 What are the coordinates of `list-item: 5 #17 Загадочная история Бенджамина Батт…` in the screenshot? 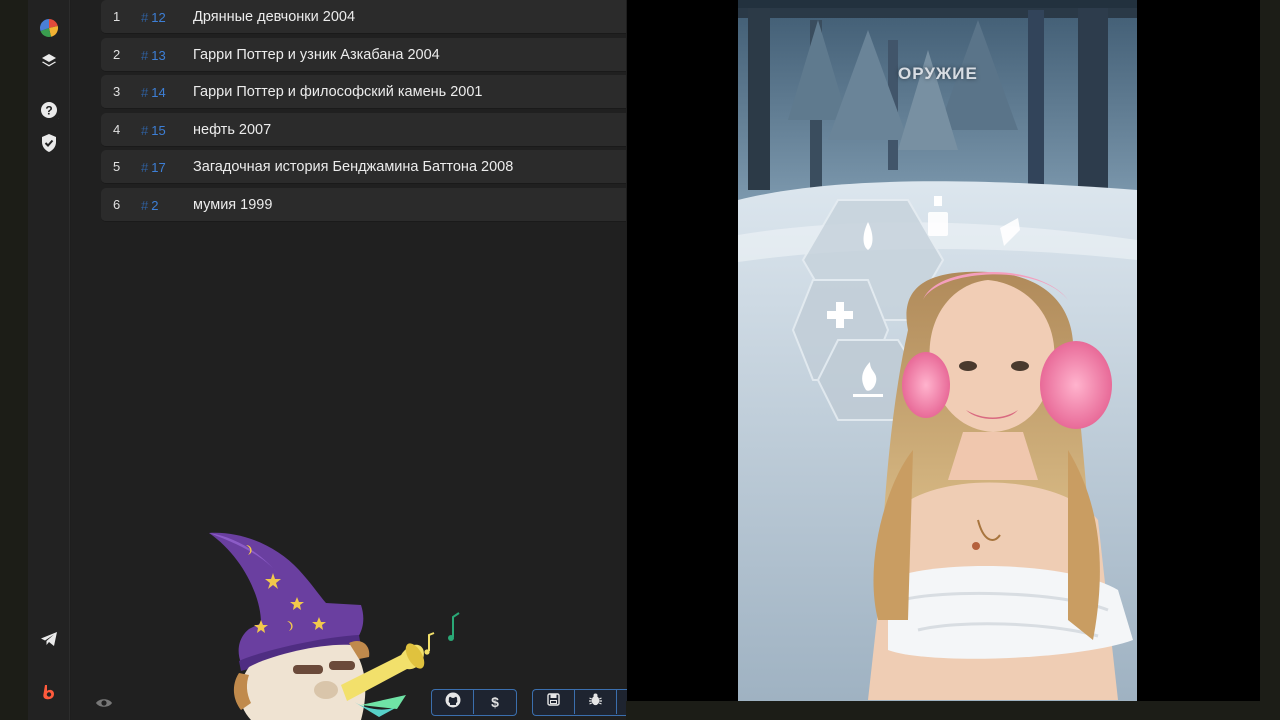 It's located at (363, 167).